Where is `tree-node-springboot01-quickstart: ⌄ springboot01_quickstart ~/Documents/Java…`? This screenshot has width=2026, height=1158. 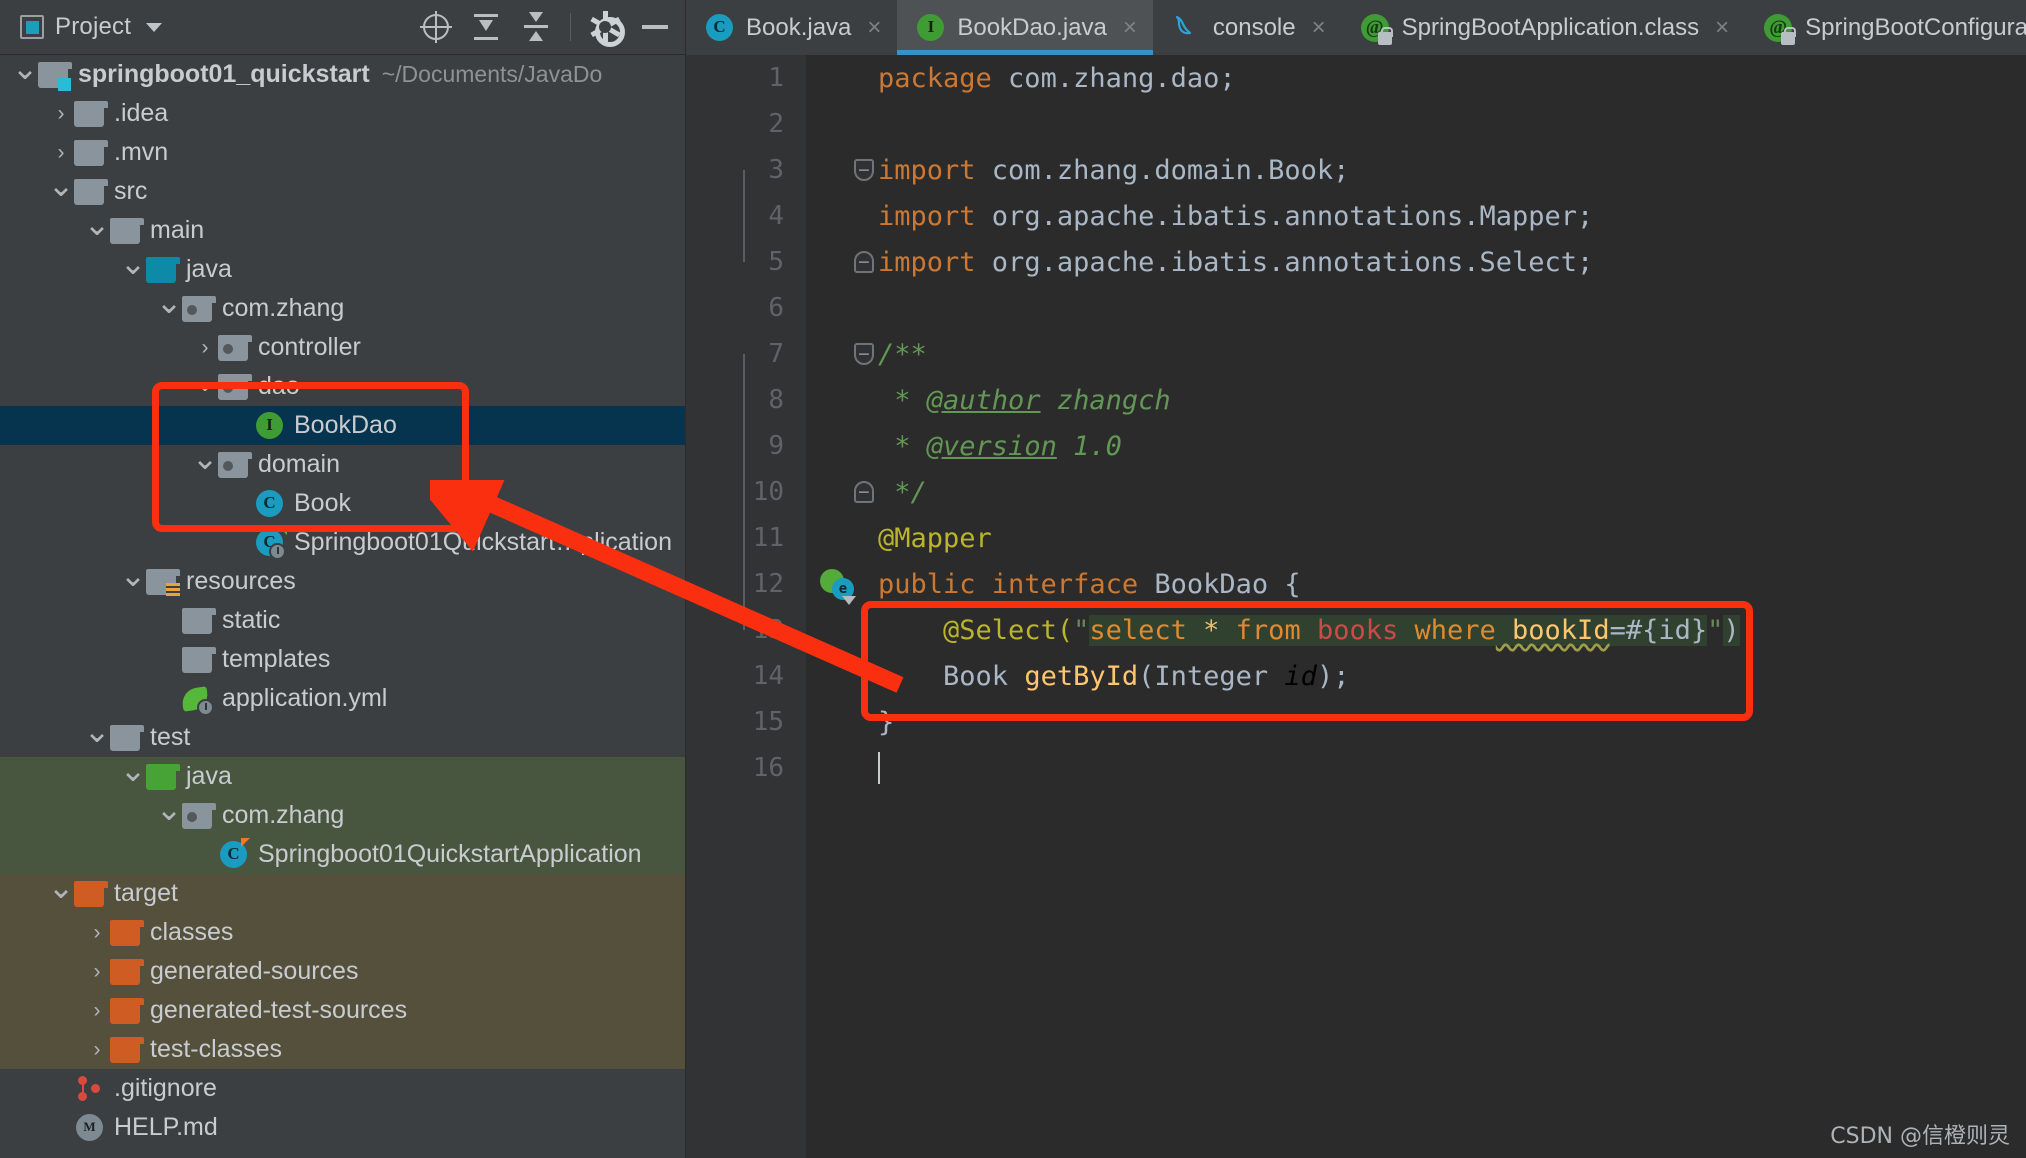 tree-node-springboot01-quickstart: ⌄ springboot01_quickstart ~/Documents/Java… is located at coordinates (342, 74).